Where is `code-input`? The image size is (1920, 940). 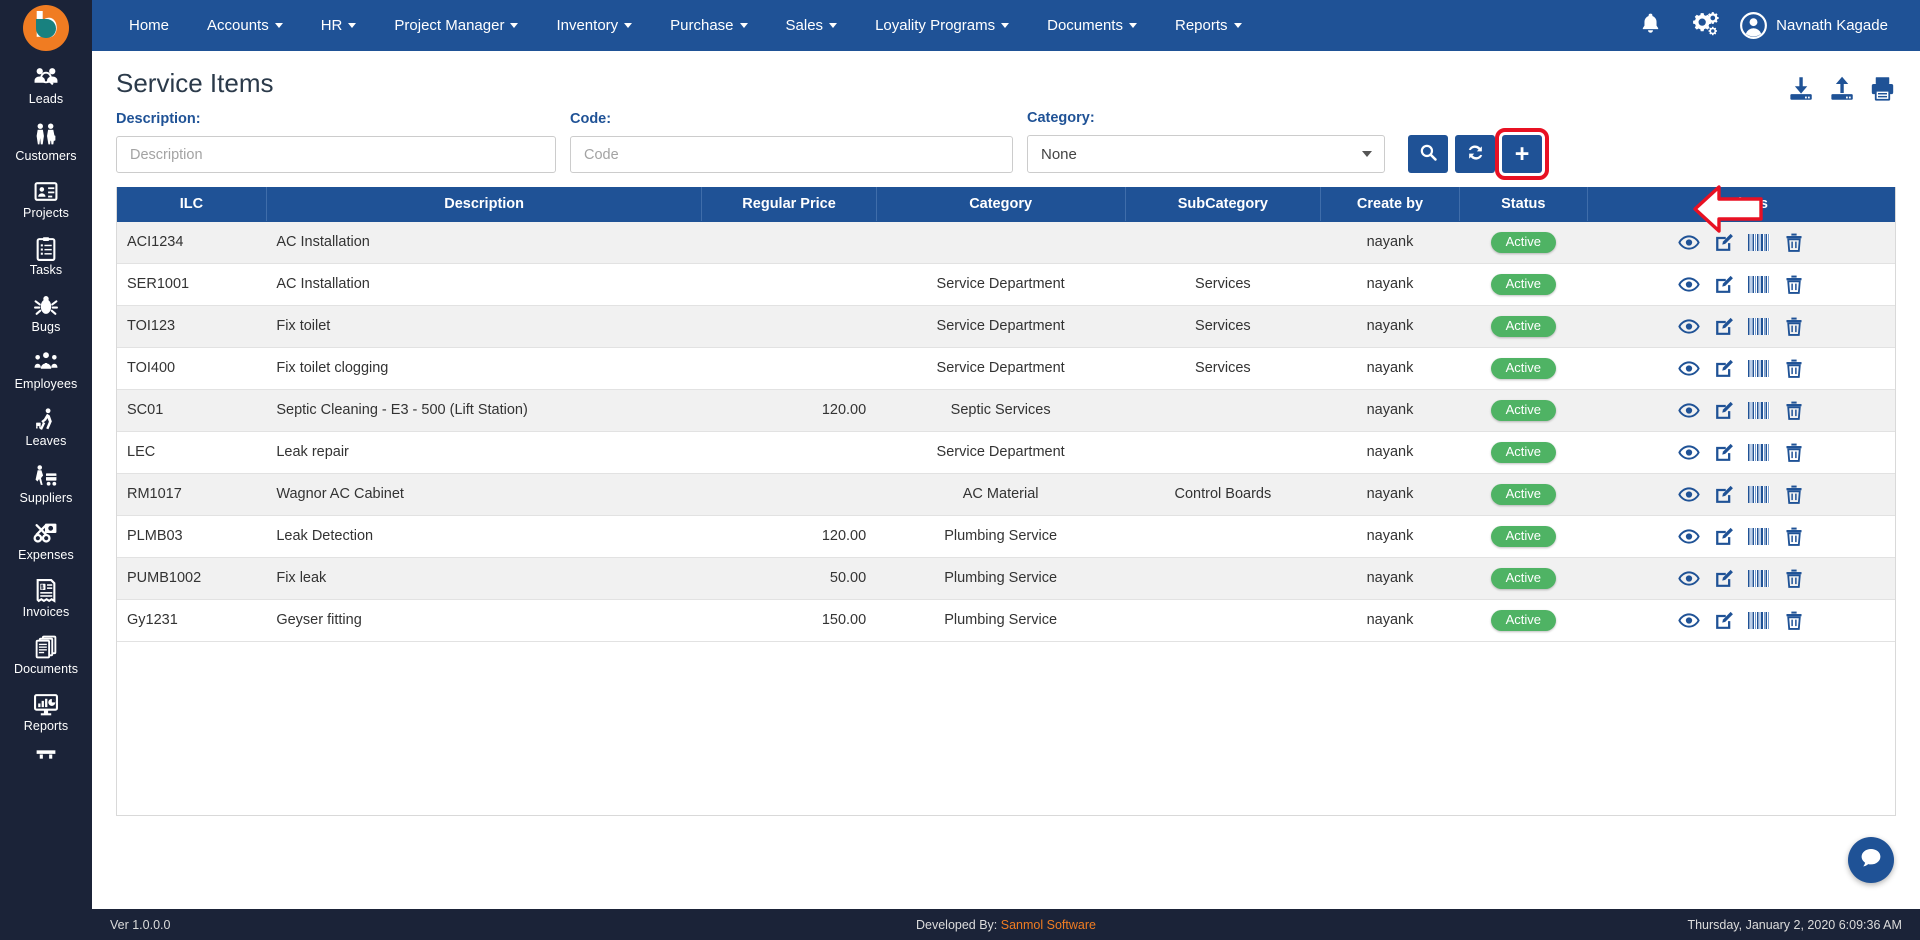
code-input is located at coordinates (791, 154).